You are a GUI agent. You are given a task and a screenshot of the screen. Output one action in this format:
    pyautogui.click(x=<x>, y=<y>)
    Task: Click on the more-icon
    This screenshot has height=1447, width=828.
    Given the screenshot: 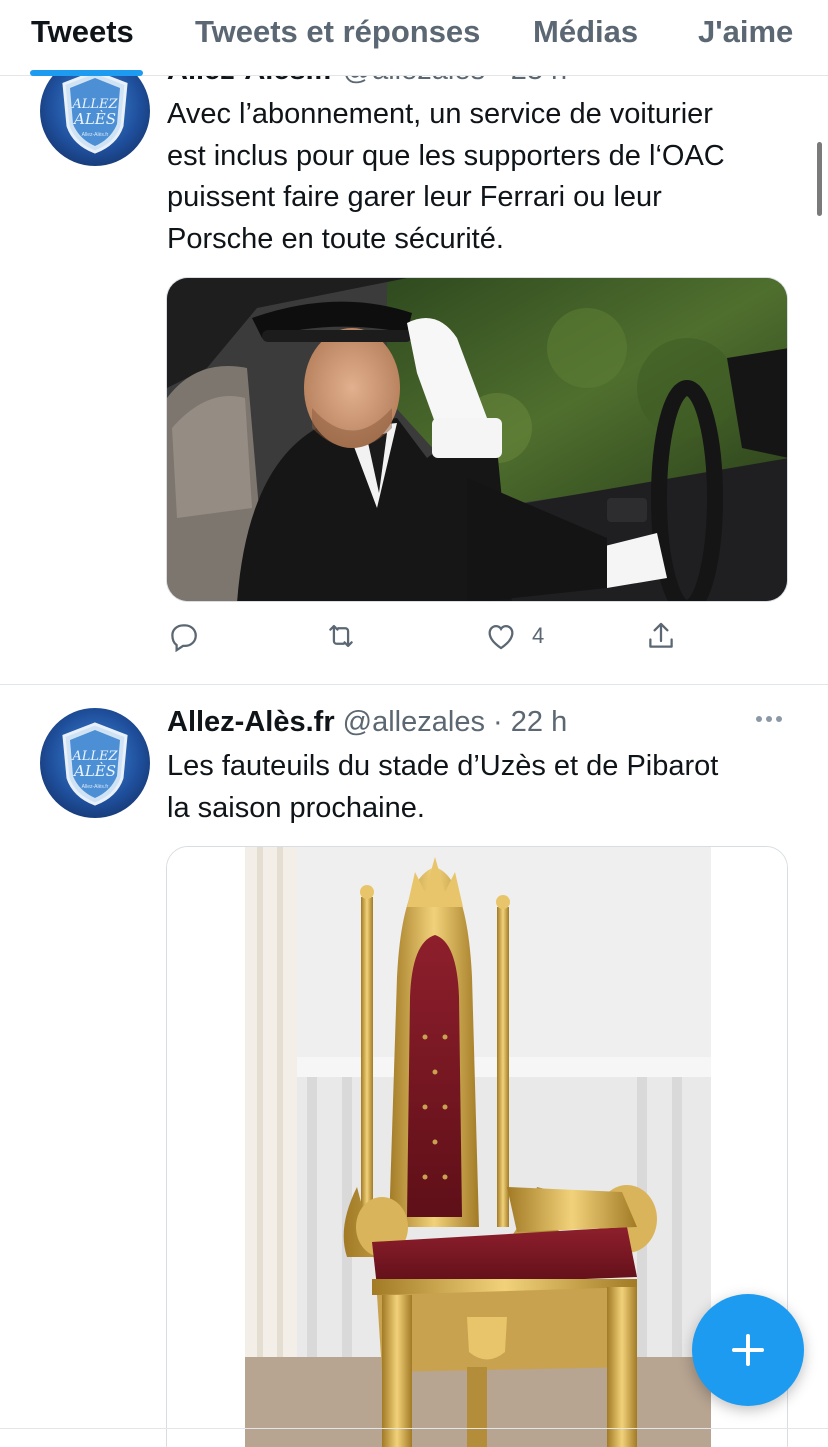 What is the action you would take?
    pyautogui.click(x=769, y=719)
    